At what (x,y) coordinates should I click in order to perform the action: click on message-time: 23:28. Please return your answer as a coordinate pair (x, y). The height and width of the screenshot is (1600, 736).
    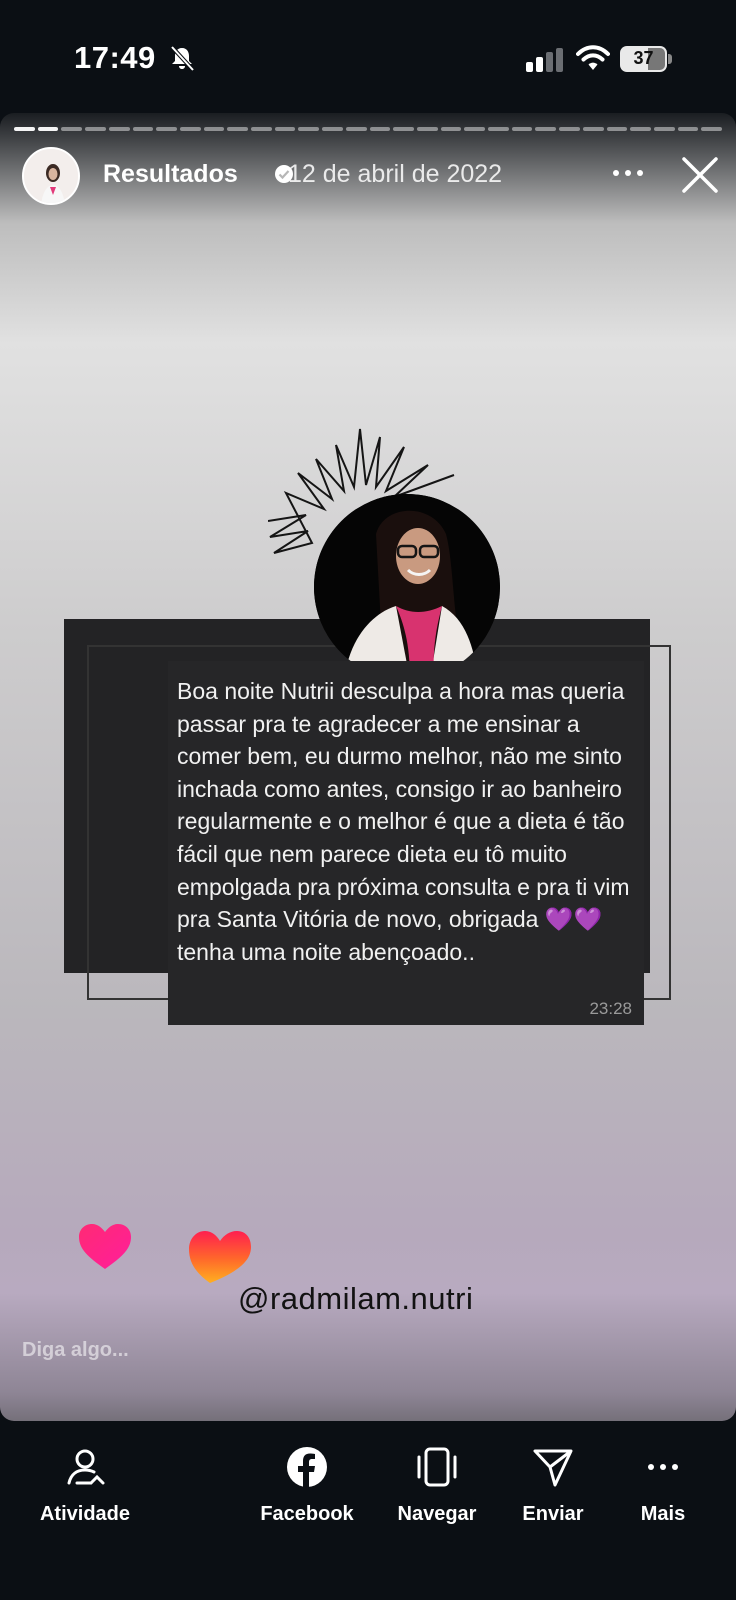
    Looking at the image, I should click on (610, 1008).